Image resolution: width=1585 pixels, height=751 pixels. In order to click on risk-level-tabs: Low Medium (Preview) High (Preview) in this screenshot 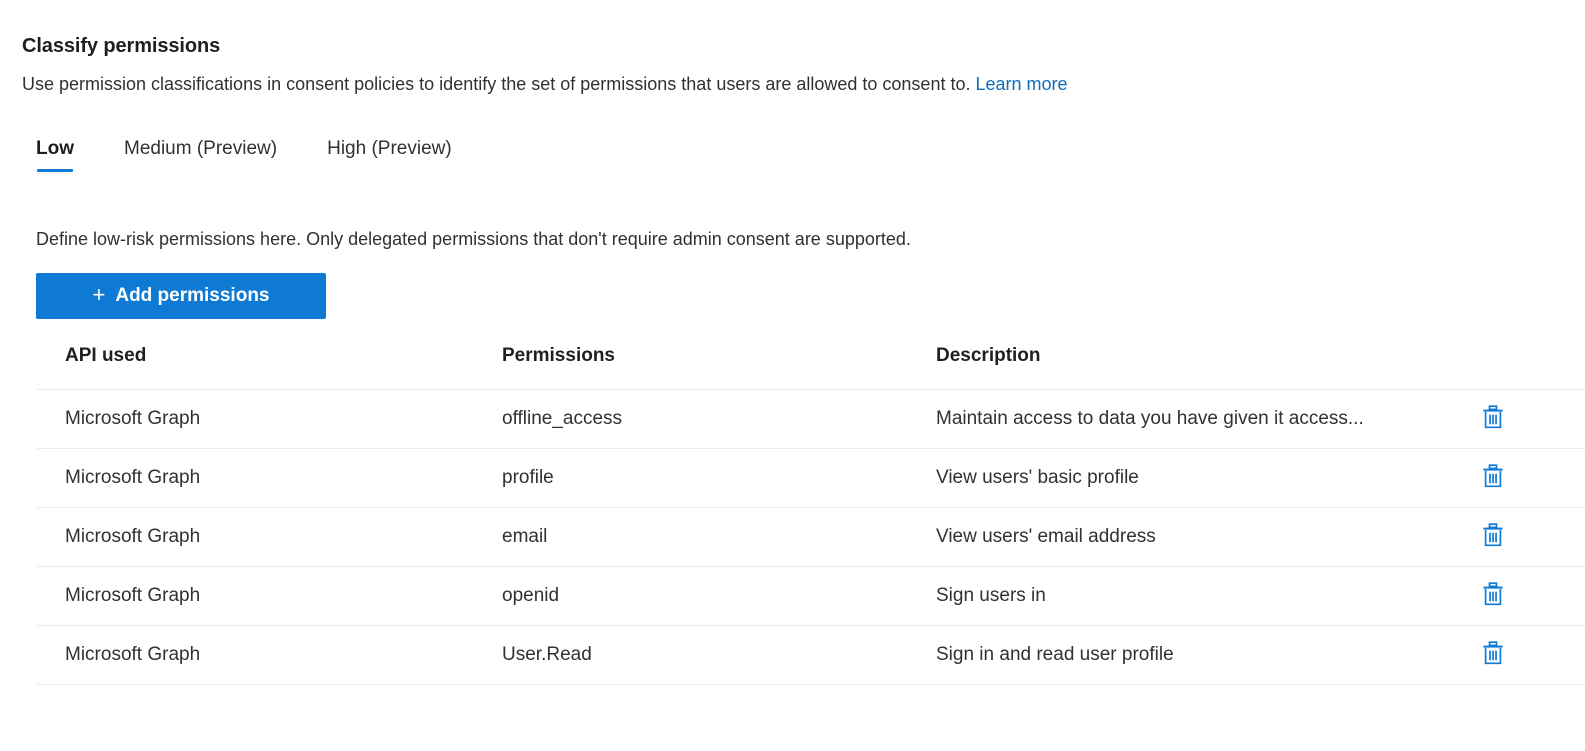, I will do `click(244, 155)`.